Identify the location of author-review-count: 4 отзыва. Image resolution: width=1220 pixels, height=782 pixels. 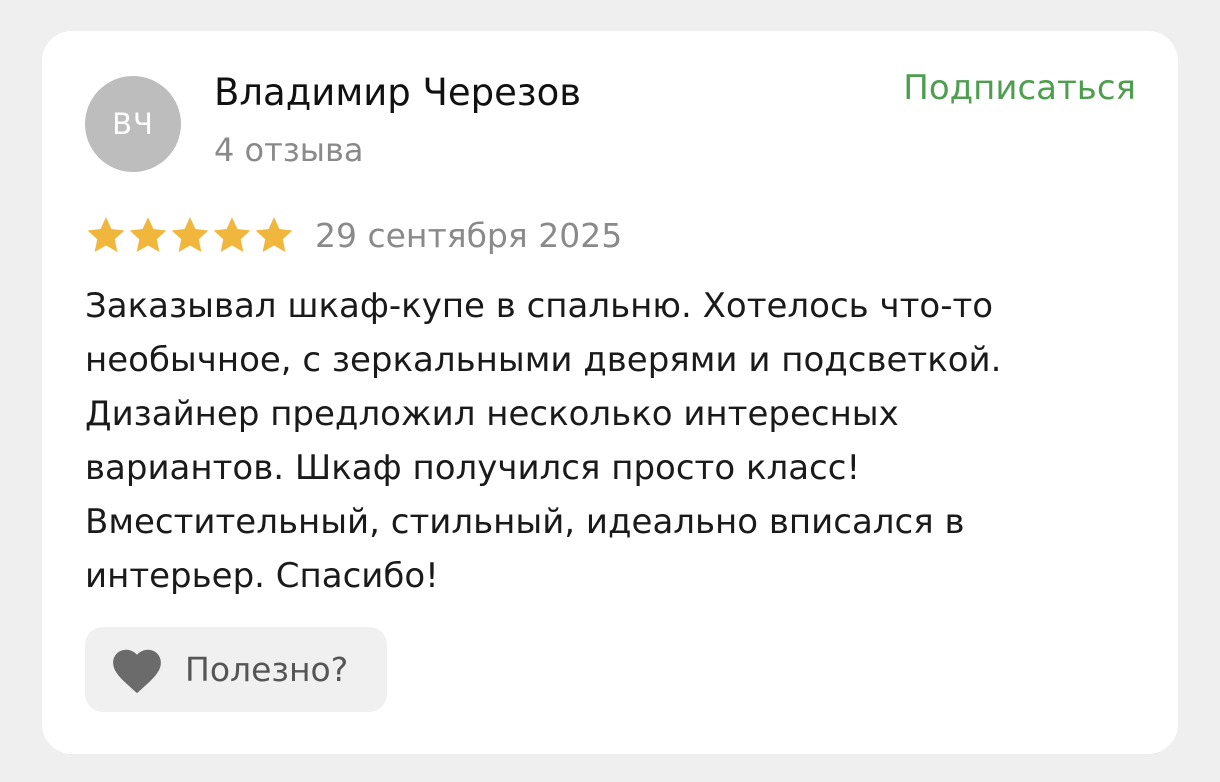
(289, 150).